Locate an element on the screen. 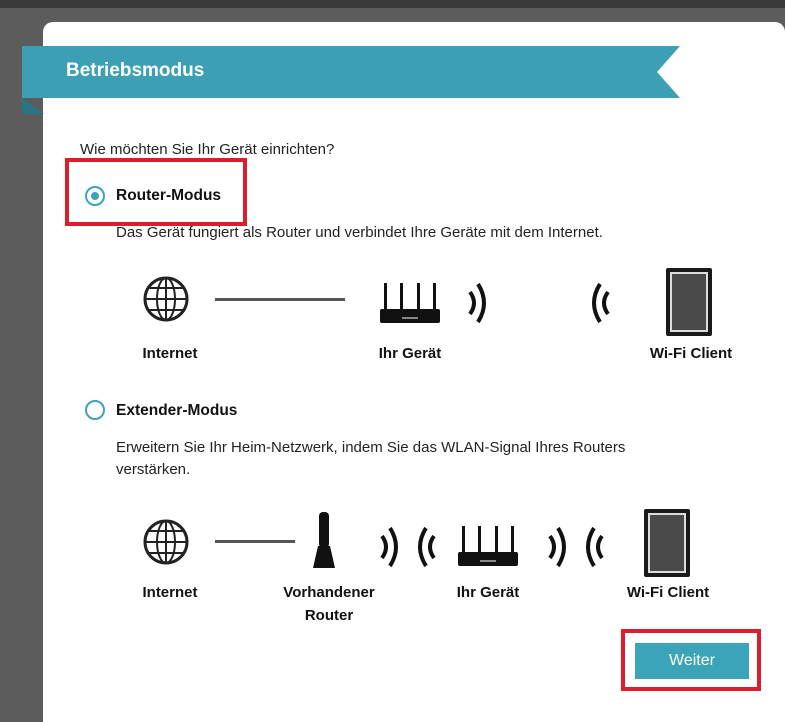  setup-question: Wie möchten Sie Ihr Gerät einrichten? is located at coordinates (207, 149).